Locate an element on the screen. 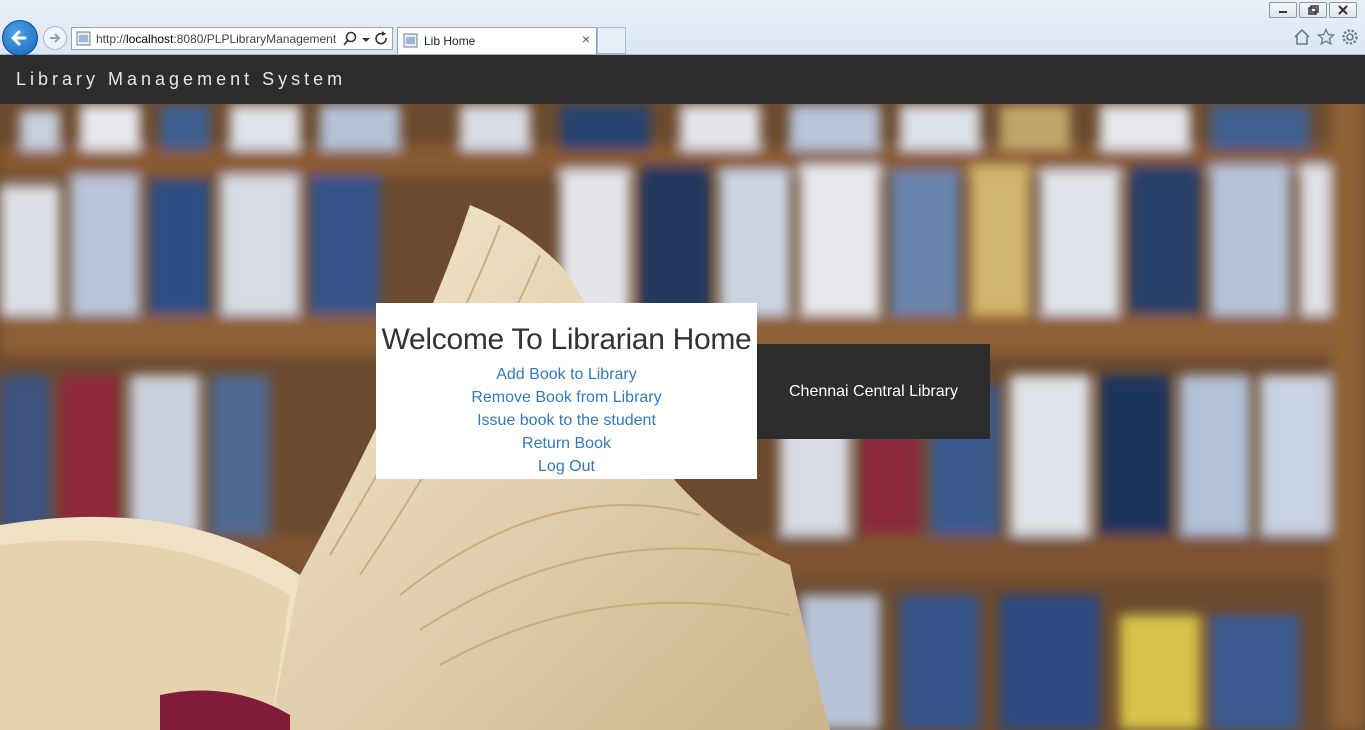 This screenshot has width=1365, height=730. favorites-star-icon is located at coordinates (1326, 37).